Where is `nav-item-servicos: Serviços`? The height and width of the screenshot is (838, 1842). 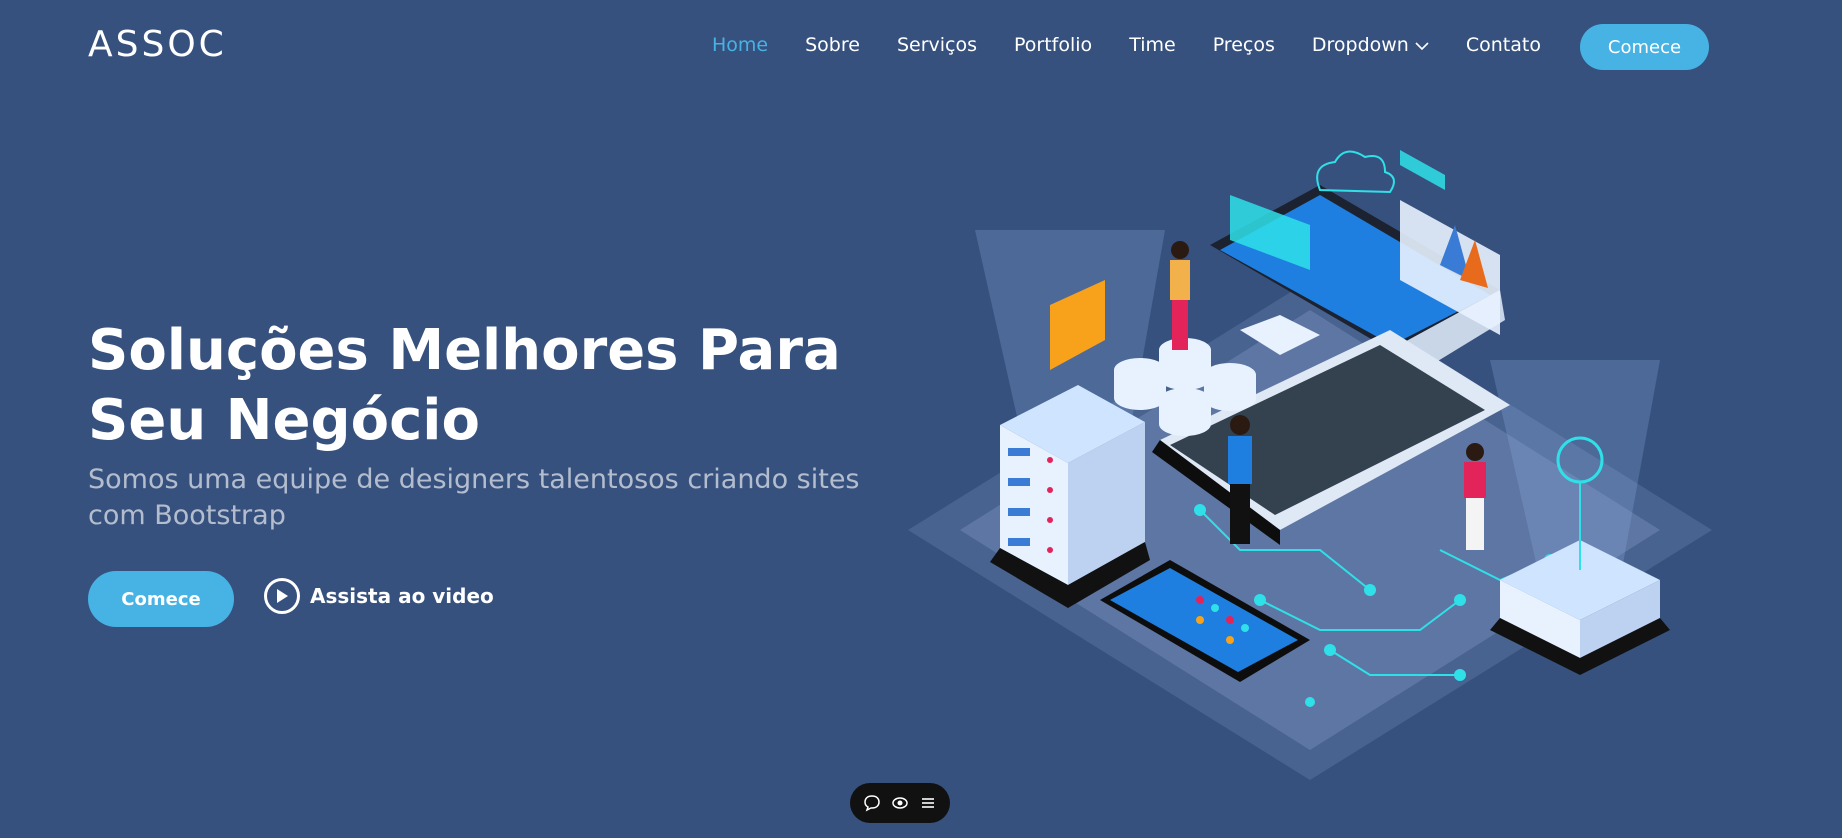
nav-item-servicos: Serviços is located at coordinates (937, 45).